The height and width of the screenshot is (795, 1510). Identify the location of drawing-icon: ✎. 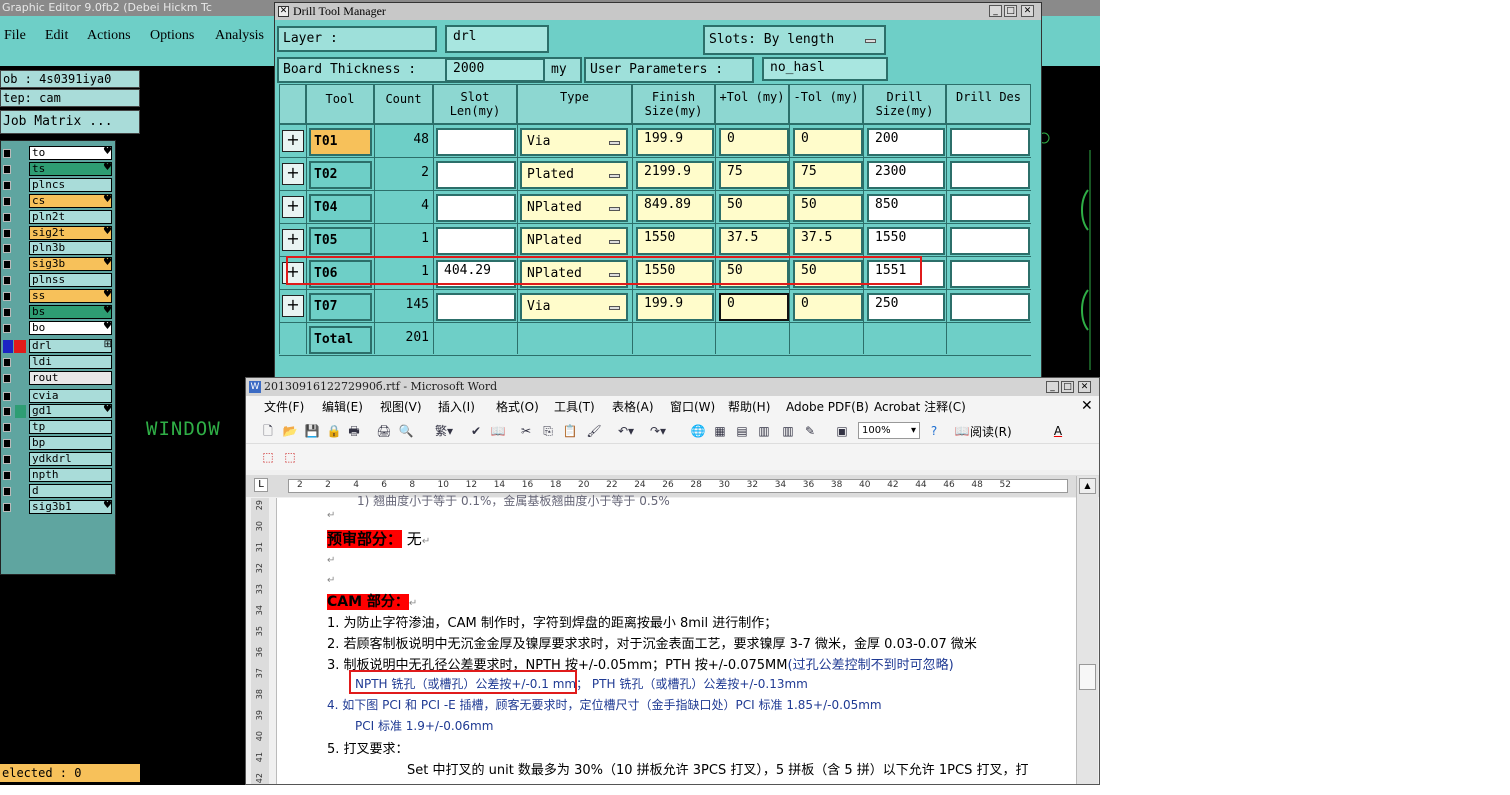
(810, 431).